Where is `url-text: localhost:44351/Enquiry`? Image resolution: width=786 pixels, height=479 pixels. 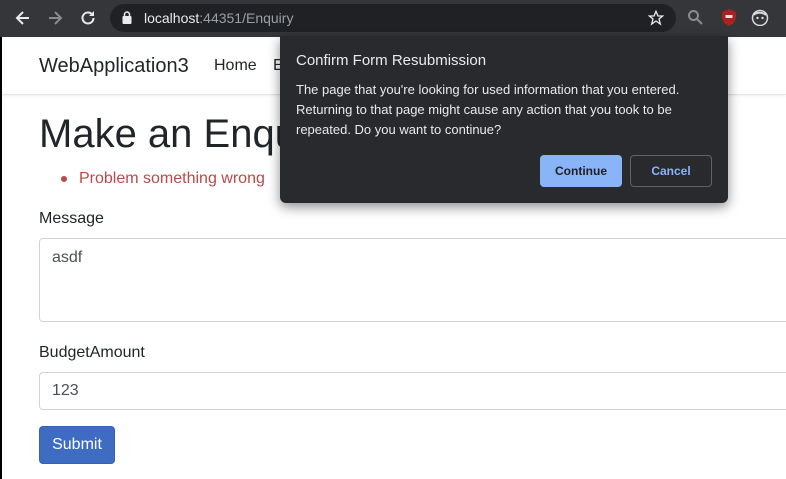
url-text: localhost:44351/Enquiry is located at coordinates (218, 18).